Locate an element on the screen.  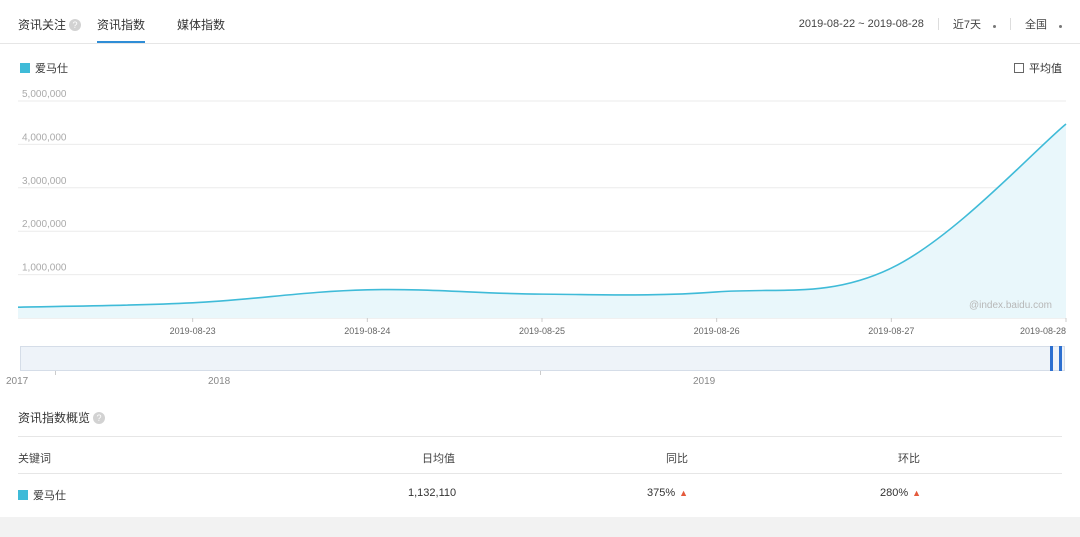
active-tab-indicator is located at coordinates (121, 42).